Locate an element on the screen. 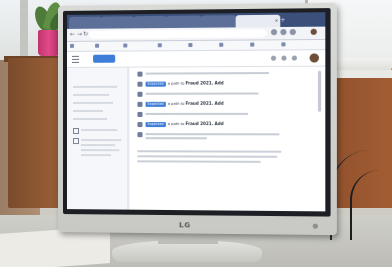 This screenshot has height=267, width=392. address-bar is located at coordinates (178, 34).